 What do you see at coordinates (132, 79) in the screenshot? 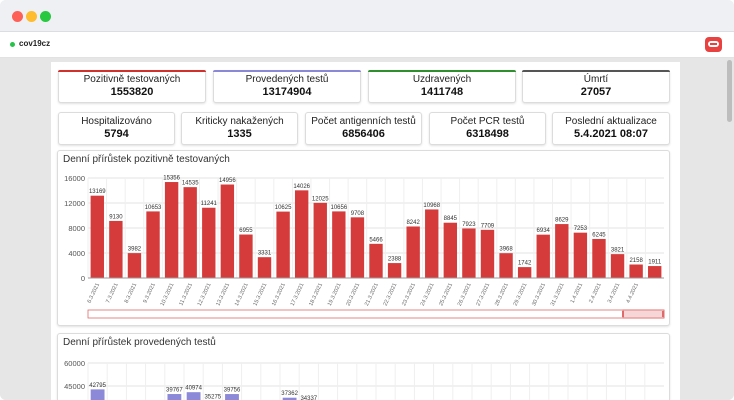
I see `stat-label: Pozitivně testovaných` at bounding box center [132, 79].